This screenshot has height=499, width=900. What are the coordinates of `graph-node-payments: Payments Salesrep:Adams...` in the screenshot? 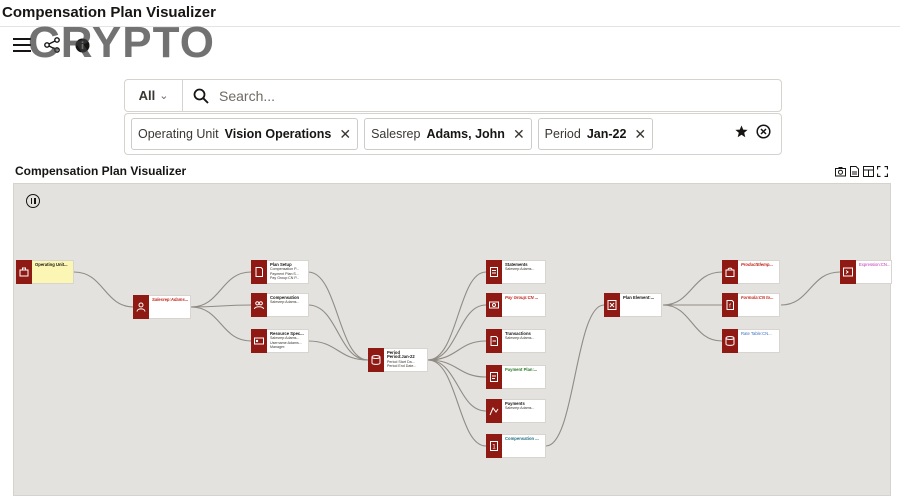 It's located at (516, 411).